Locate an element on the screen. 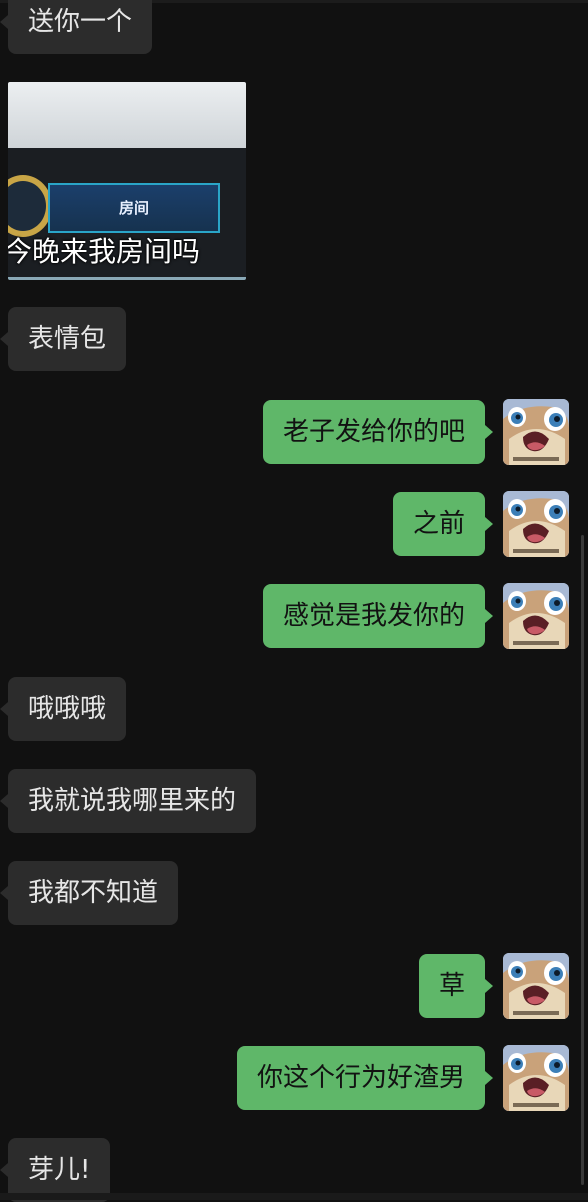 The height and width of the screenshot is (1202, 588). message-bubble-outgoing: 草 is located at coordinates (456, 986).